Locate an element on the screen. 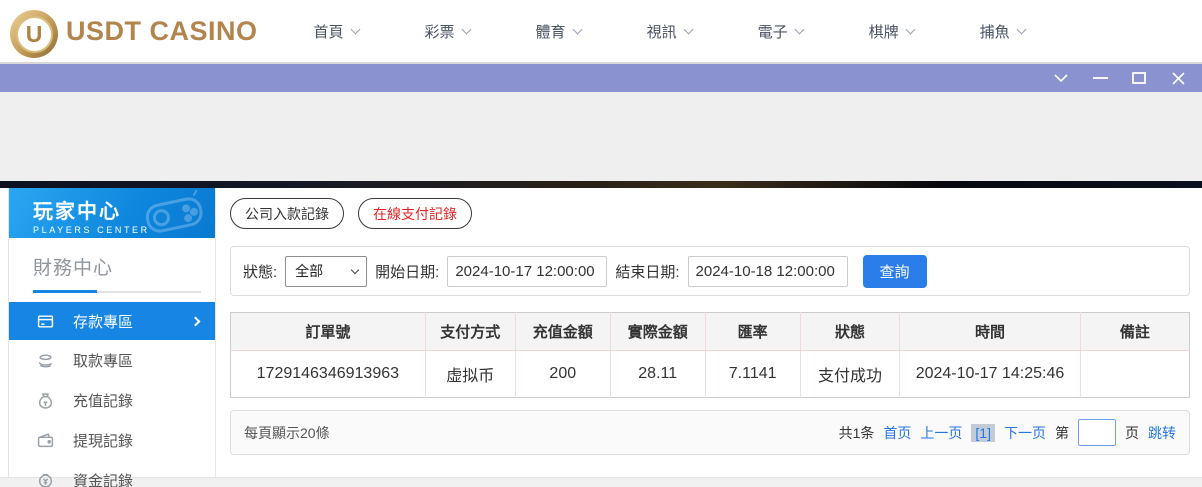 The image size is (1202, 487). tab-company-deposit-records: 公司入款記錄 is located at coordinates (287, 213).